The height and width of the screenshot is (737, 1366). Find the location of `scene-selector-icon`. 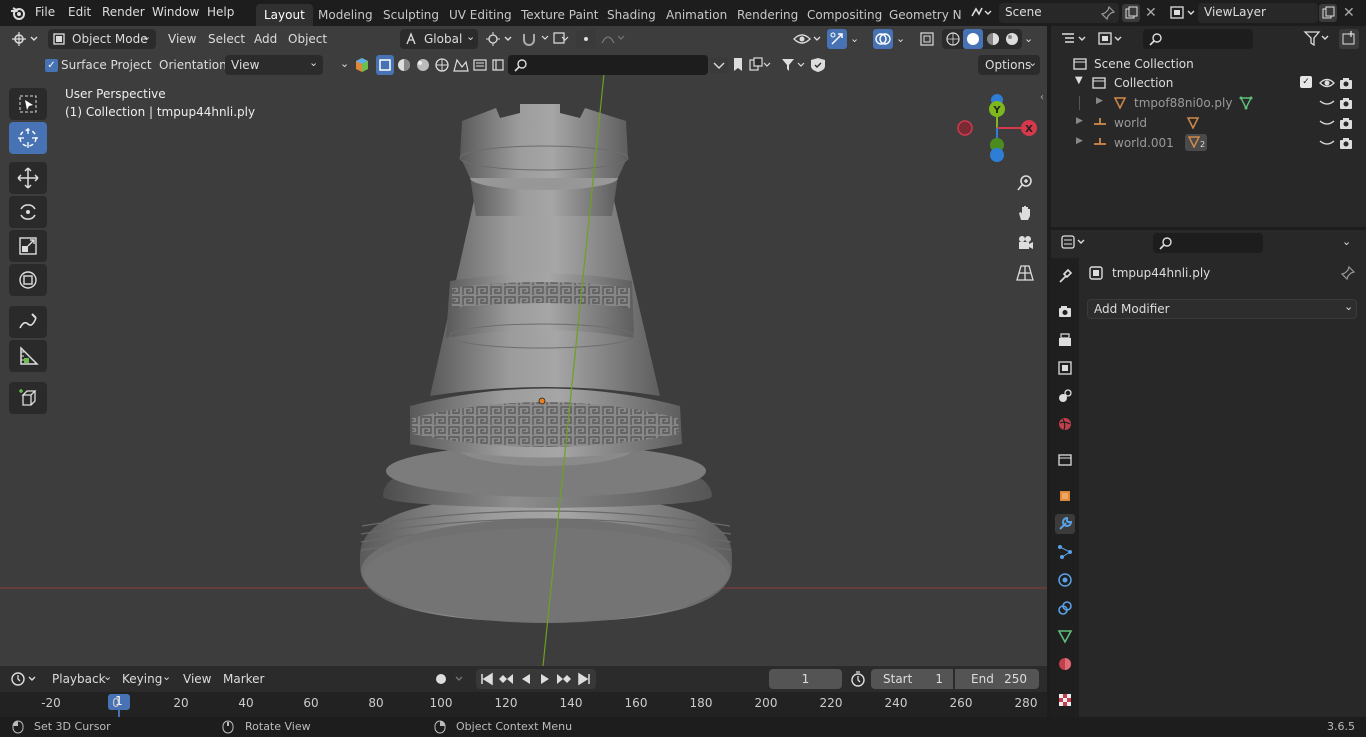

scene-selector-icon is located at coordinates (983, 13).